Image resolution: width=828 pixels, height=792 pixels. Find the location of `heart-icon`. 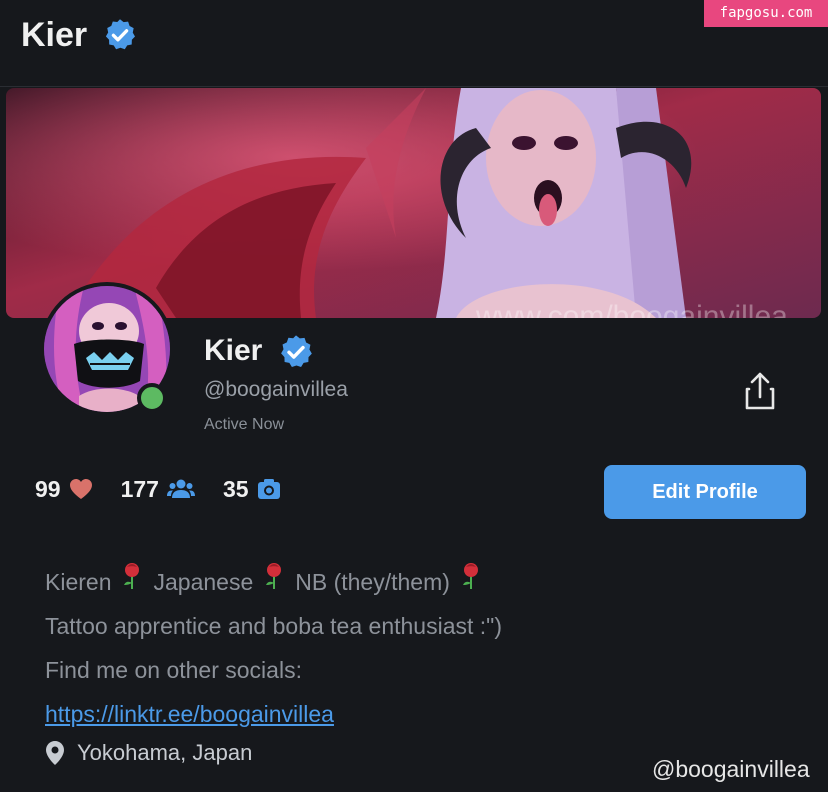

heart-icon is located at coordinates (81, 489).